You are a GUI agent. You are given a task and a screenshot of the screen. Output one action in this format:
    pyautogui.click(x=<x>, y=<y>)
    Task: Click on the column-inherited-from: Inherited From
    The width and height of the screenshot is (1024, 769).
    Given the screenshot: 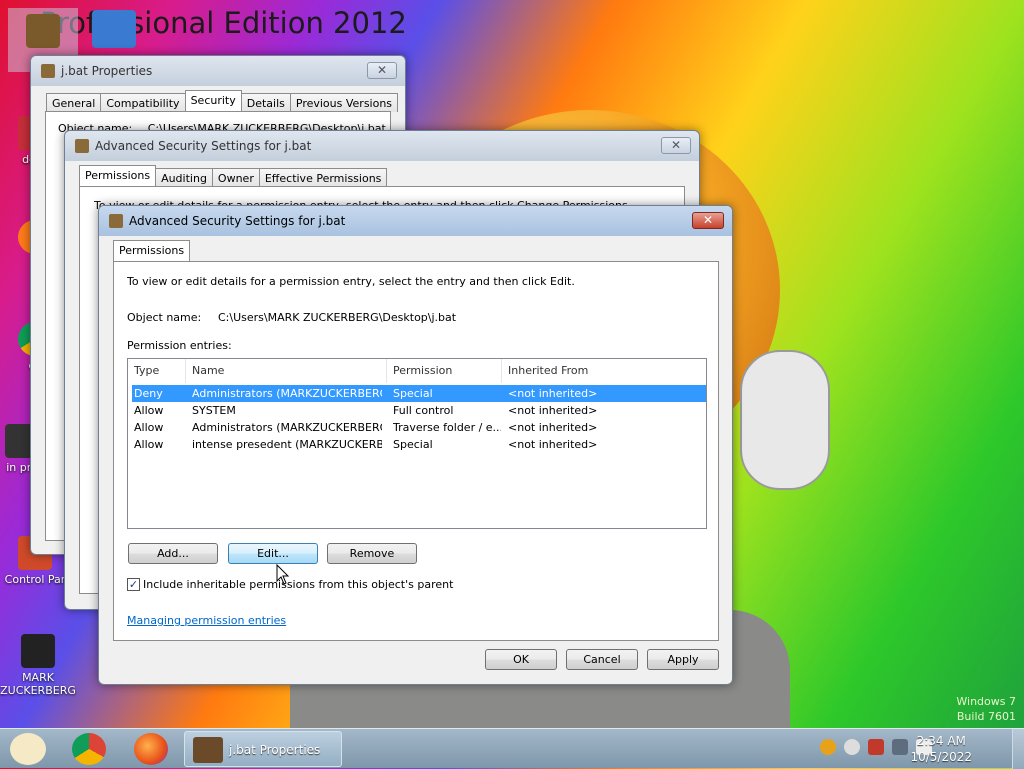 What is the action you would take?
    pyautogui.click(x=605, y=371)
    